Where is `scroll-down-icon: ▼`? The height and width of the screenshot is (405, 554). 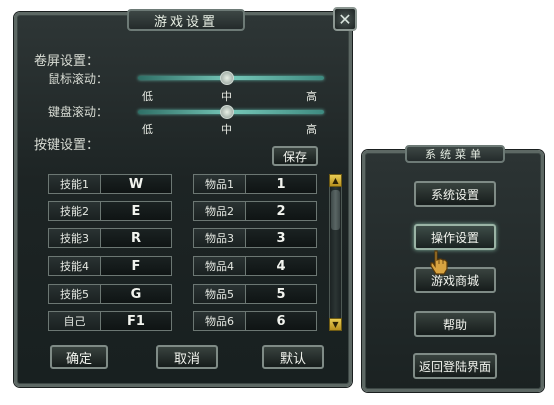 scroll-down-icon: ▼ is located at coordinates (335, 324).